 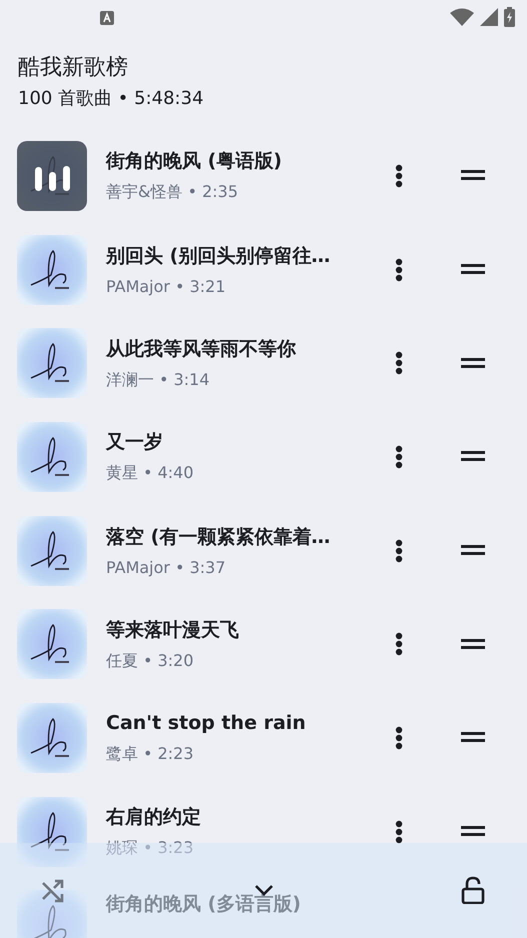 What do you see at coordinates (53, 891) in the screenshot?
I see `shuffle-icon` at bounding box center [53, 891].